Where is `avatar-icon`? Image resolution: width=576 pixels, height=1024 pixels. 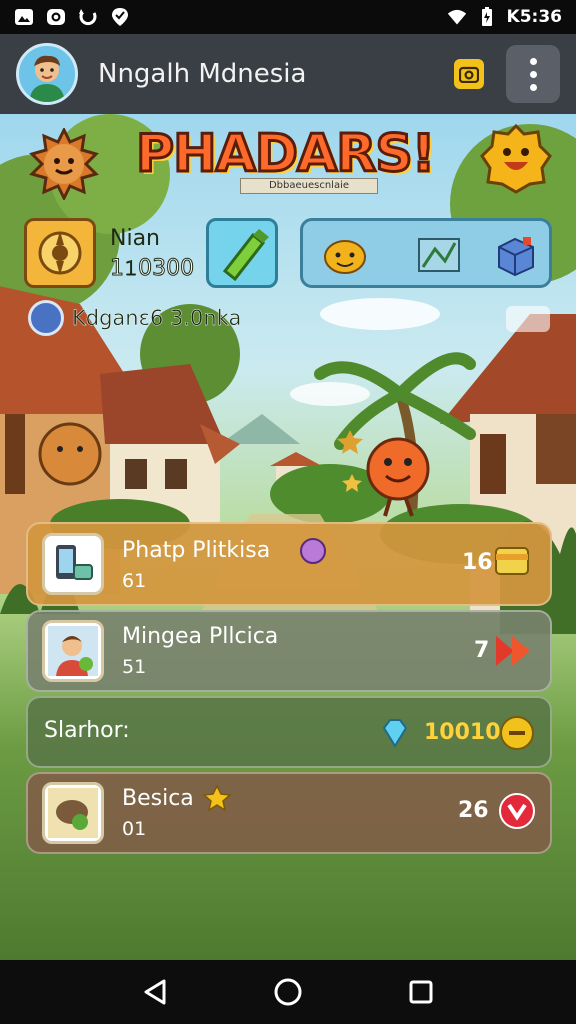
avatar-icon is located at coordinates (73, 651).